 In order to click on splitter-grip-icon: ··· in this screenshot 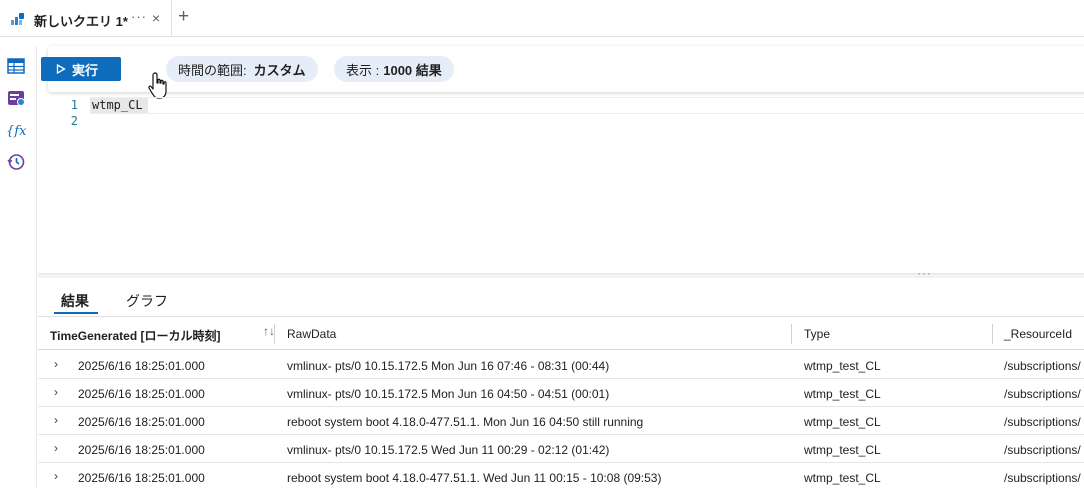, I will do `click(924, 273)`.